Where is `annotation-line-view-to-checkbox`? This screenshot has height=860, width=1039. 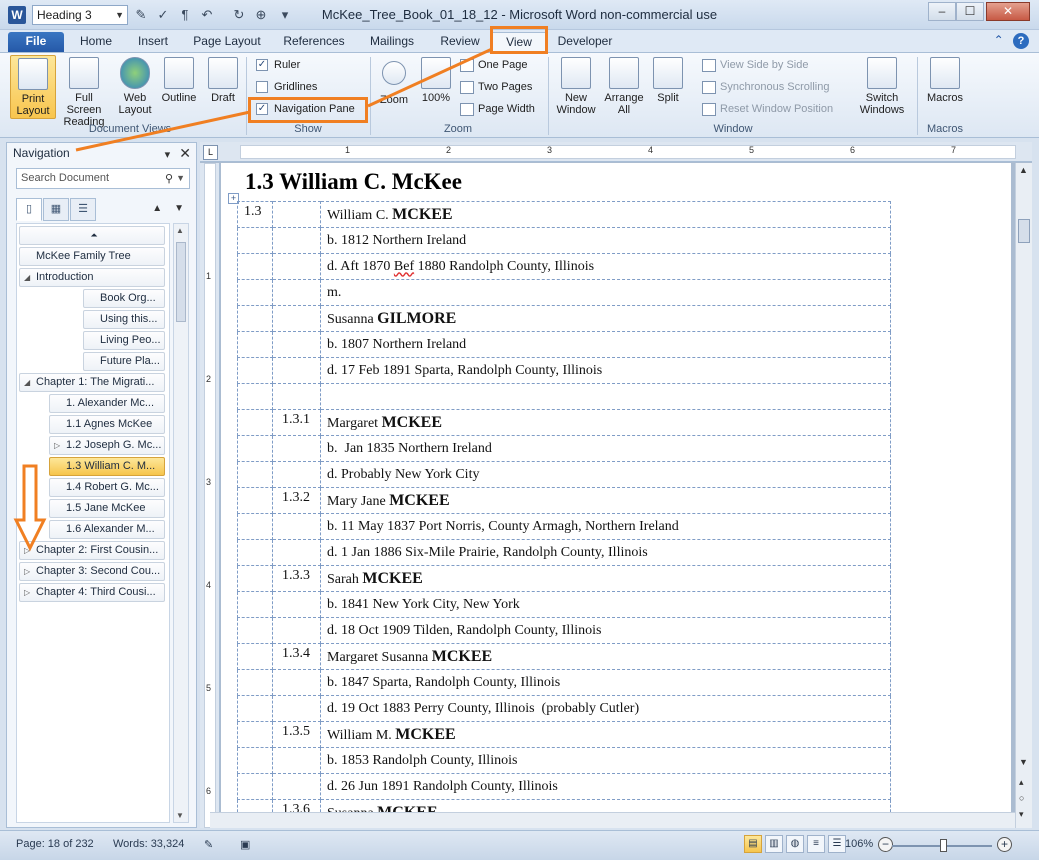
annotation-line-view-to-checkbox is located at coordinates (430, 77).